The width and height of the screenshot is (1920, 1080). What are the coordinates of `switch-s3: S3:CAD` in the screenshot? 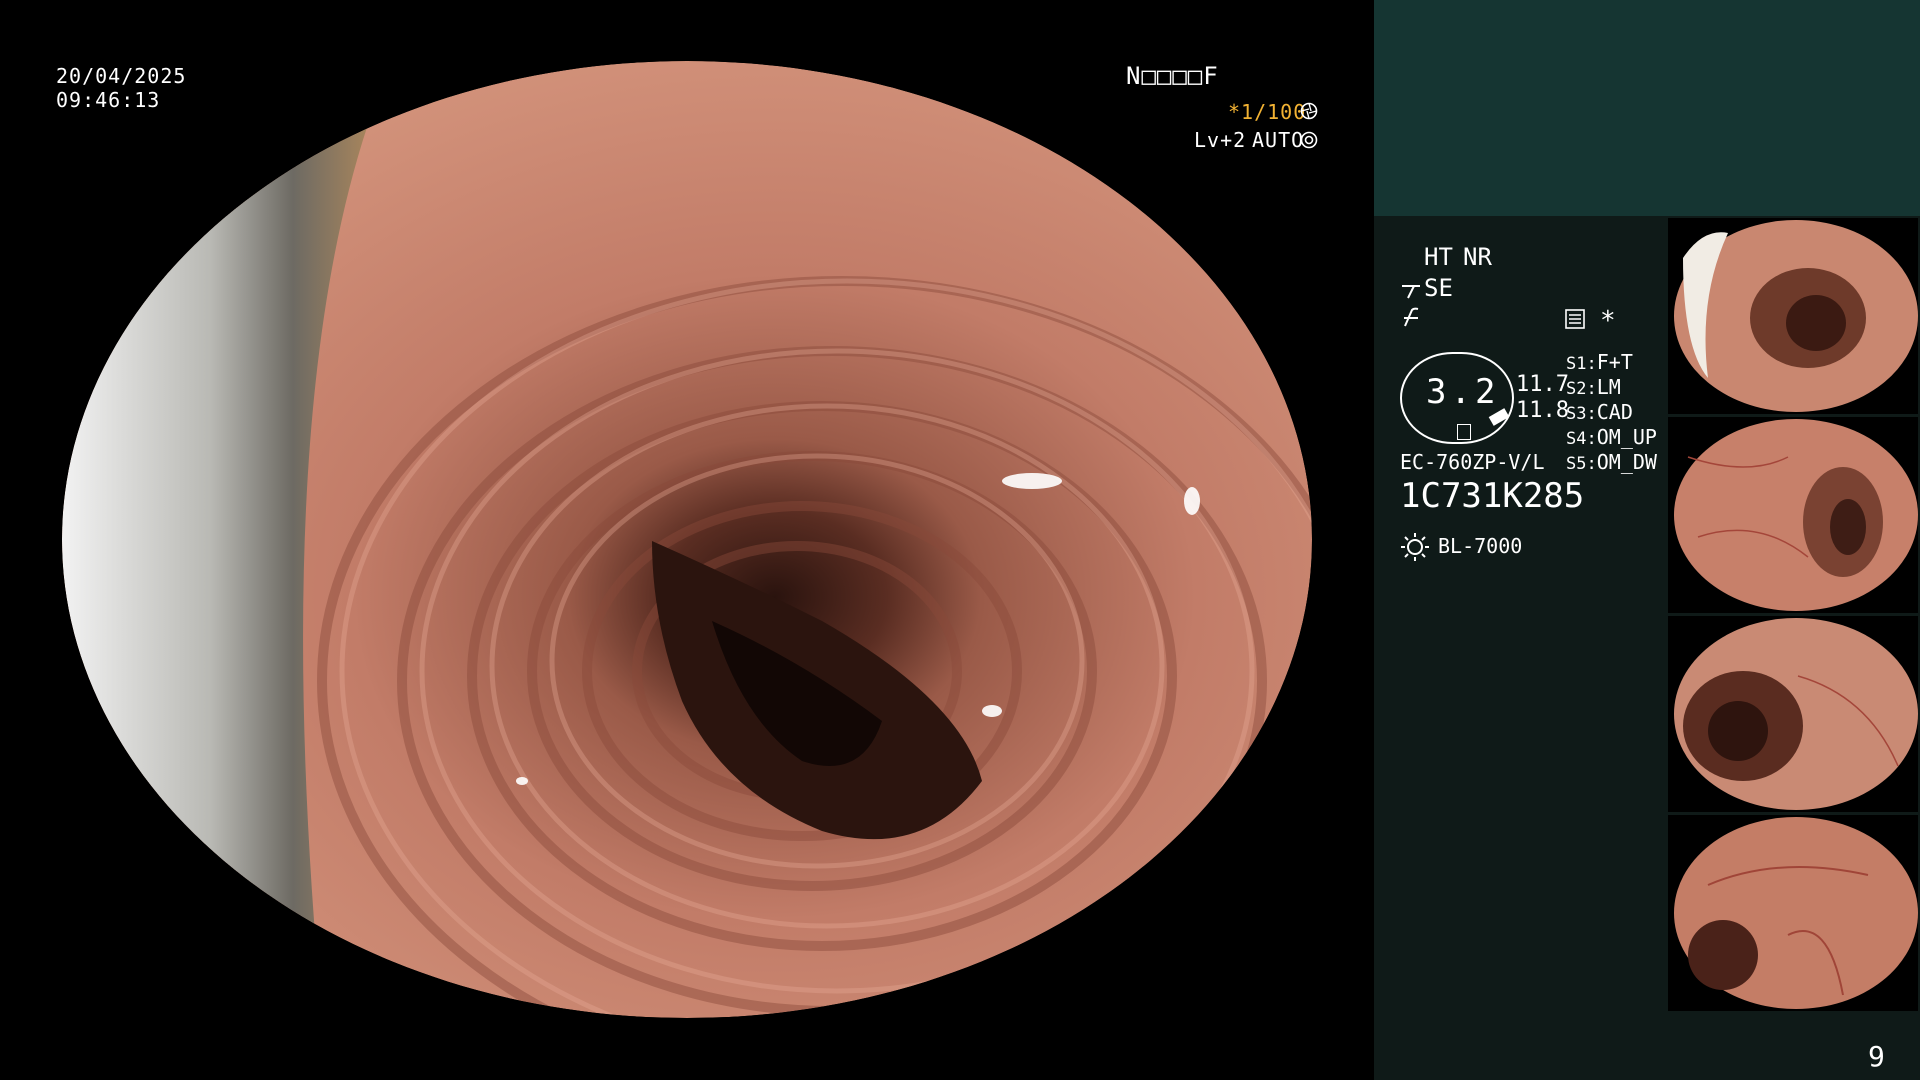 It's located at (1599, 412).